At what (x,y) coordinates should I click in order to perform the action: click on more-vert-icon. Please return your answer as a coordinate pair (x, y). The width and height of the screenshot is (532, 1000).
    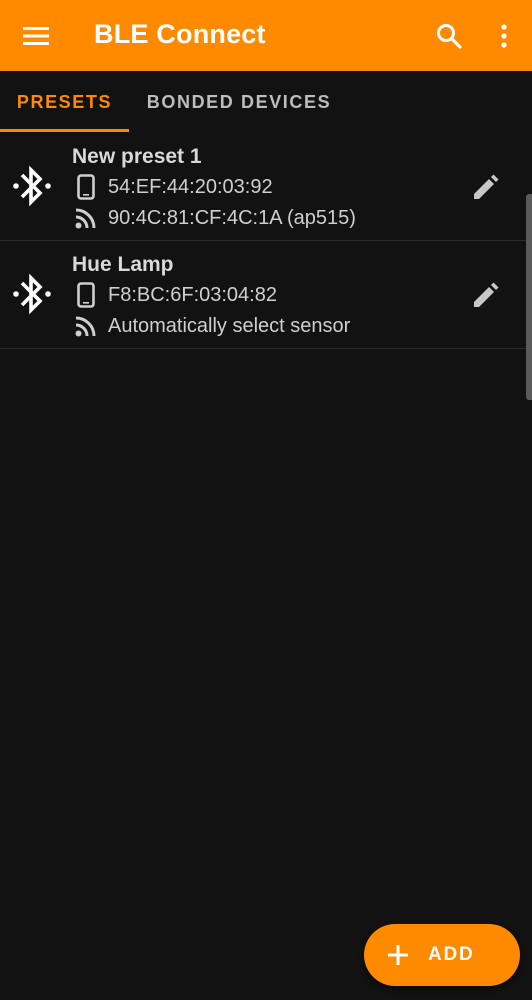
    Looking at the image, I should click on (504, 36).